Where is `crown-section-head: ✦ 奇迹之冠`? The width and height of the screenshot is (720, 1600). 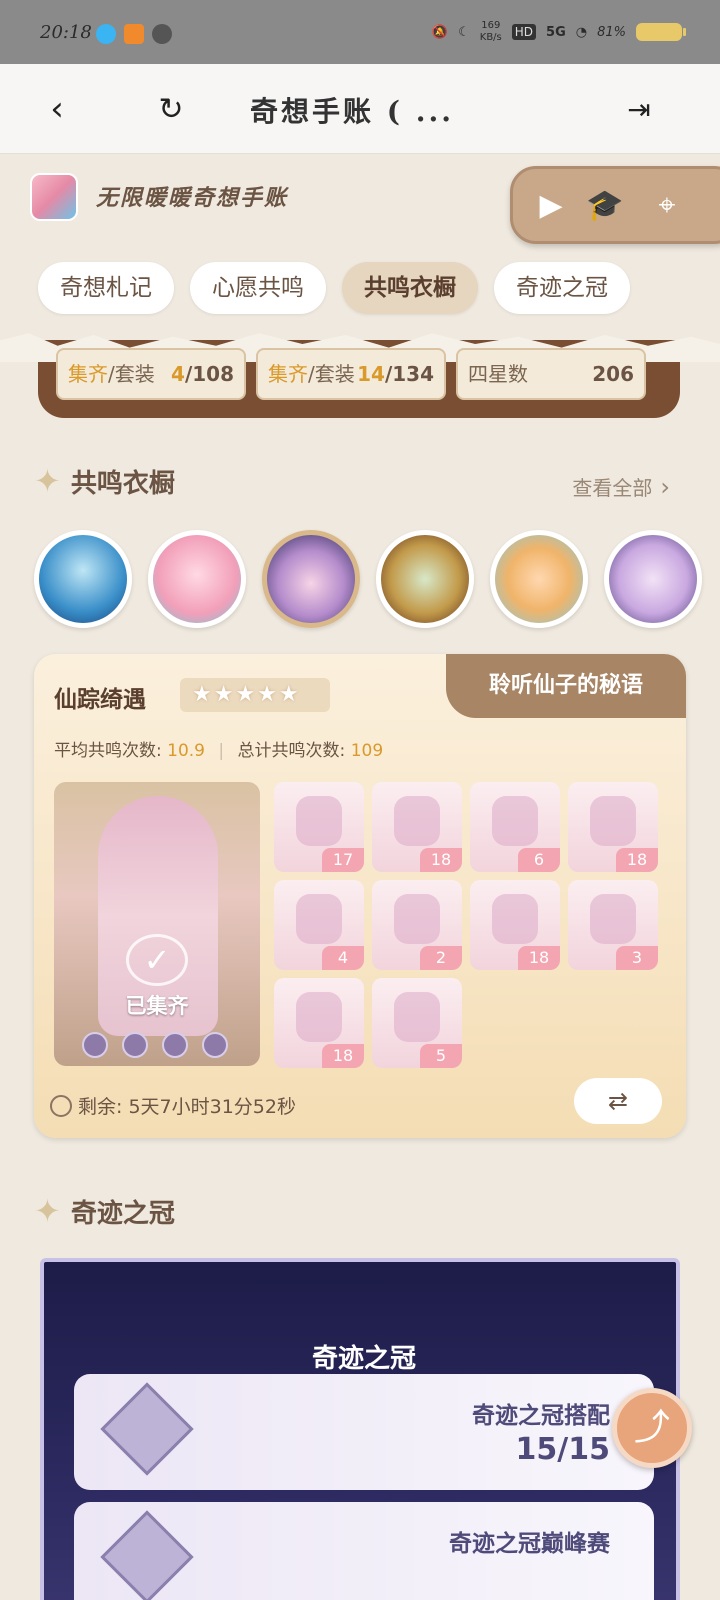
crown-section-head: ✦ 奇迹之冠 is located at coordinates (104, 1211).